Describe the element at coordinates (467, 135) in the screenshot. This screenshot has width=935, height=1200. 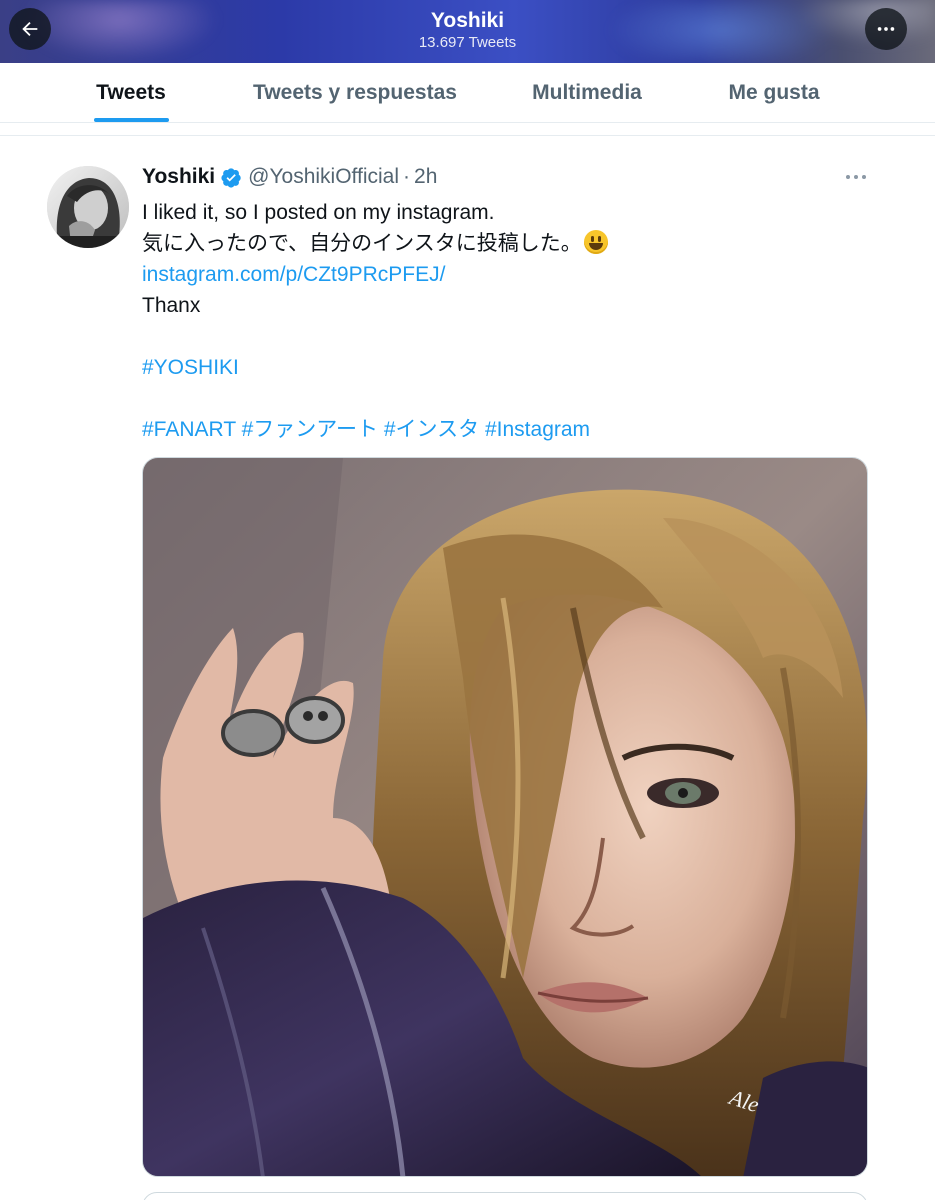
I see `divider` at that location.